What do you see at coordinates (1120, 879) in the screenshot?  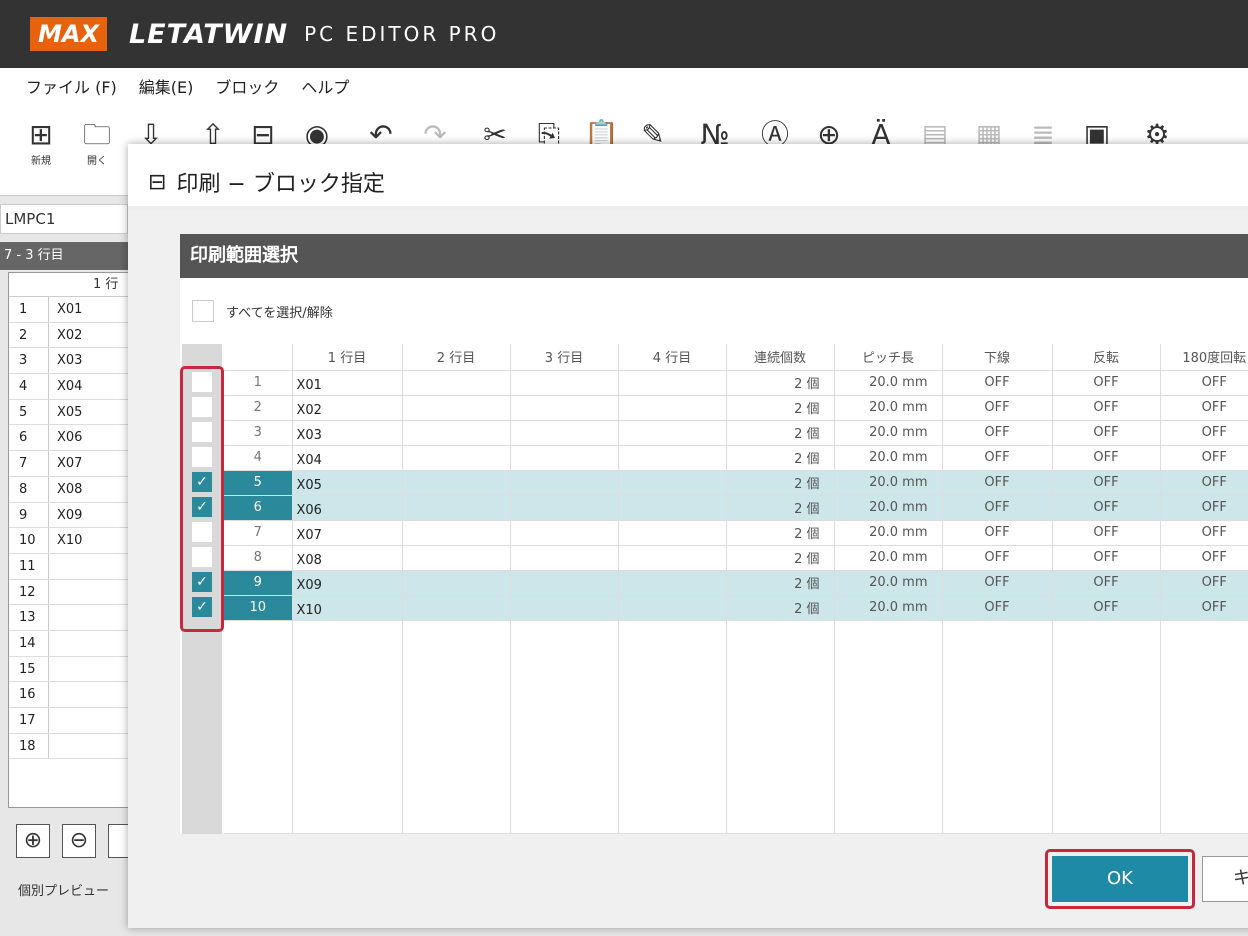 I see `ok-button: OK` at bounding box center [1120, 879].